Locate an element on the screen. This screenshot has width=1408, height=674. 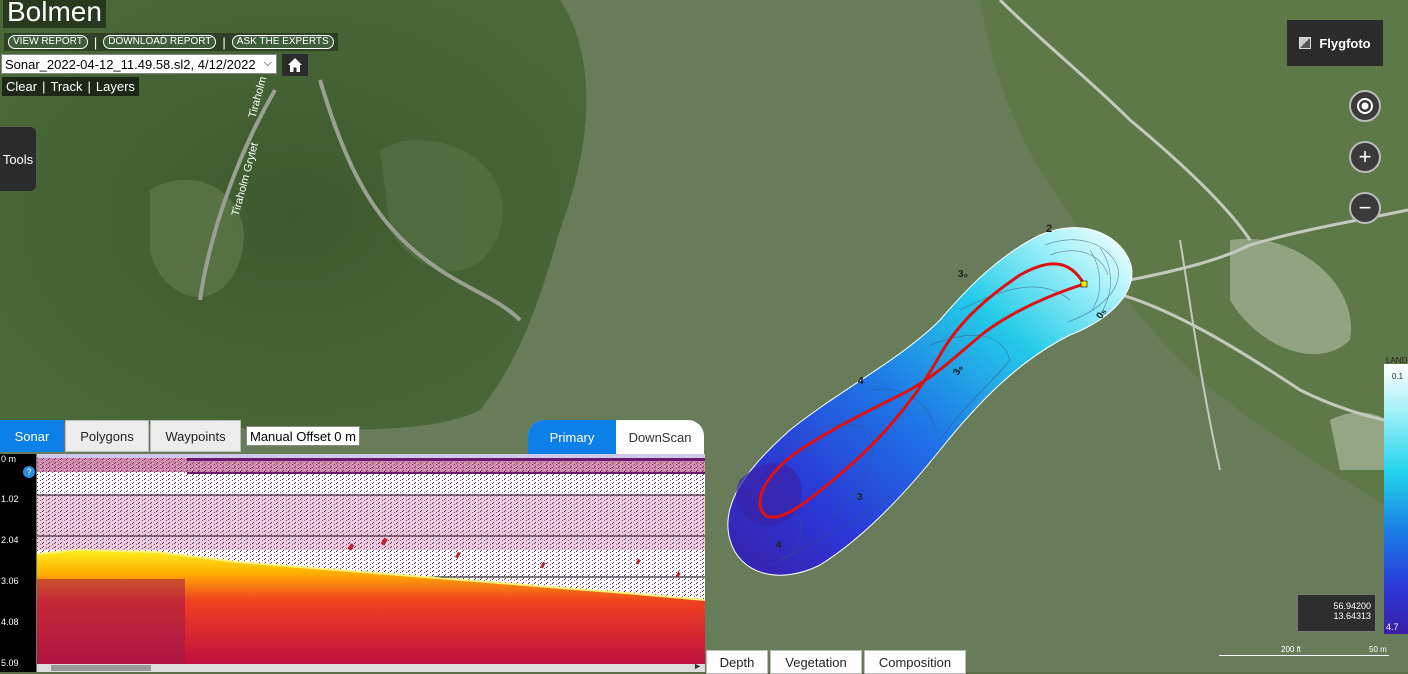
view-primary-button: Primary is located at coordinates (572, 437).